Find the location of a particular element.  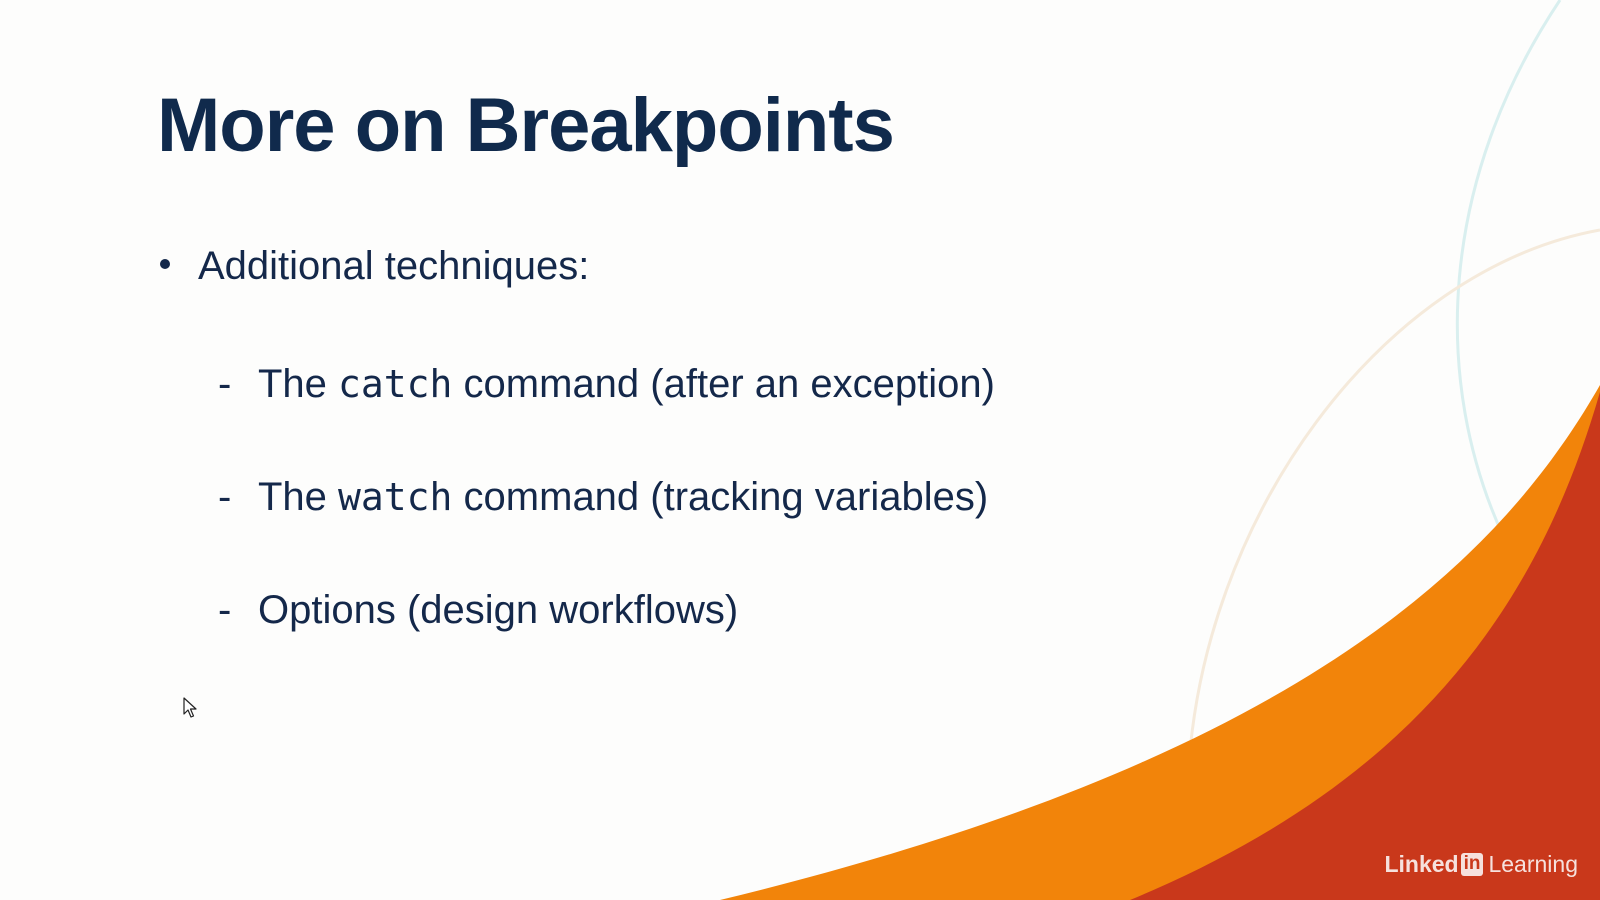

brand-word-learning: Learning is located at coordinates (1533, 864).